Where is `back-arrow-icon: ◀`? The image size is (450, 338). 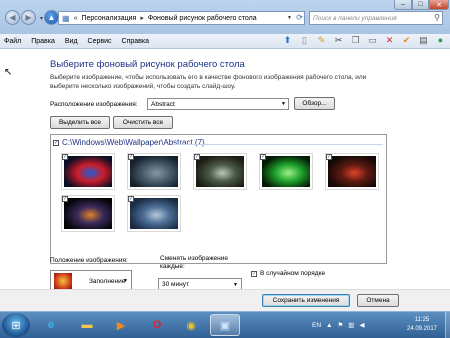 back-arrow-icon: ◀ is located at coordinates (12, 17).